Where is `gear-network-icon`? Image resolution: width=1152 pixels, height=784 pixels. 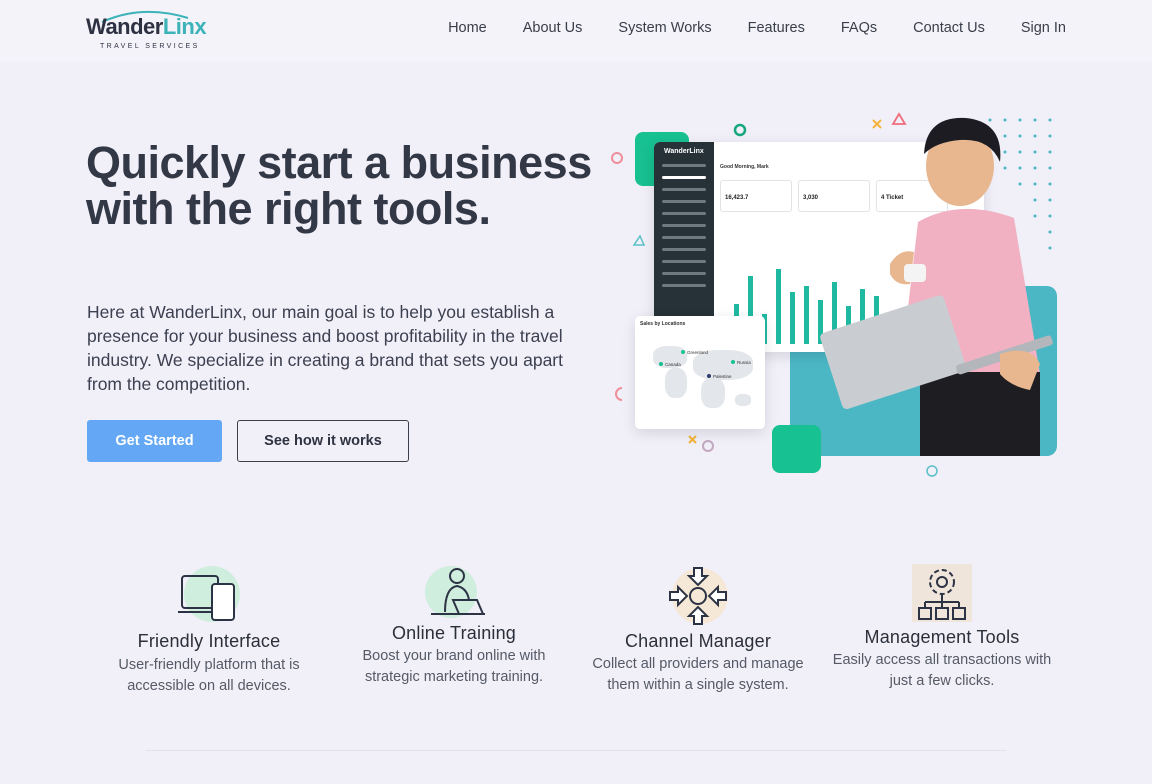
gear-network-icon is located at coordinates (942, 593).